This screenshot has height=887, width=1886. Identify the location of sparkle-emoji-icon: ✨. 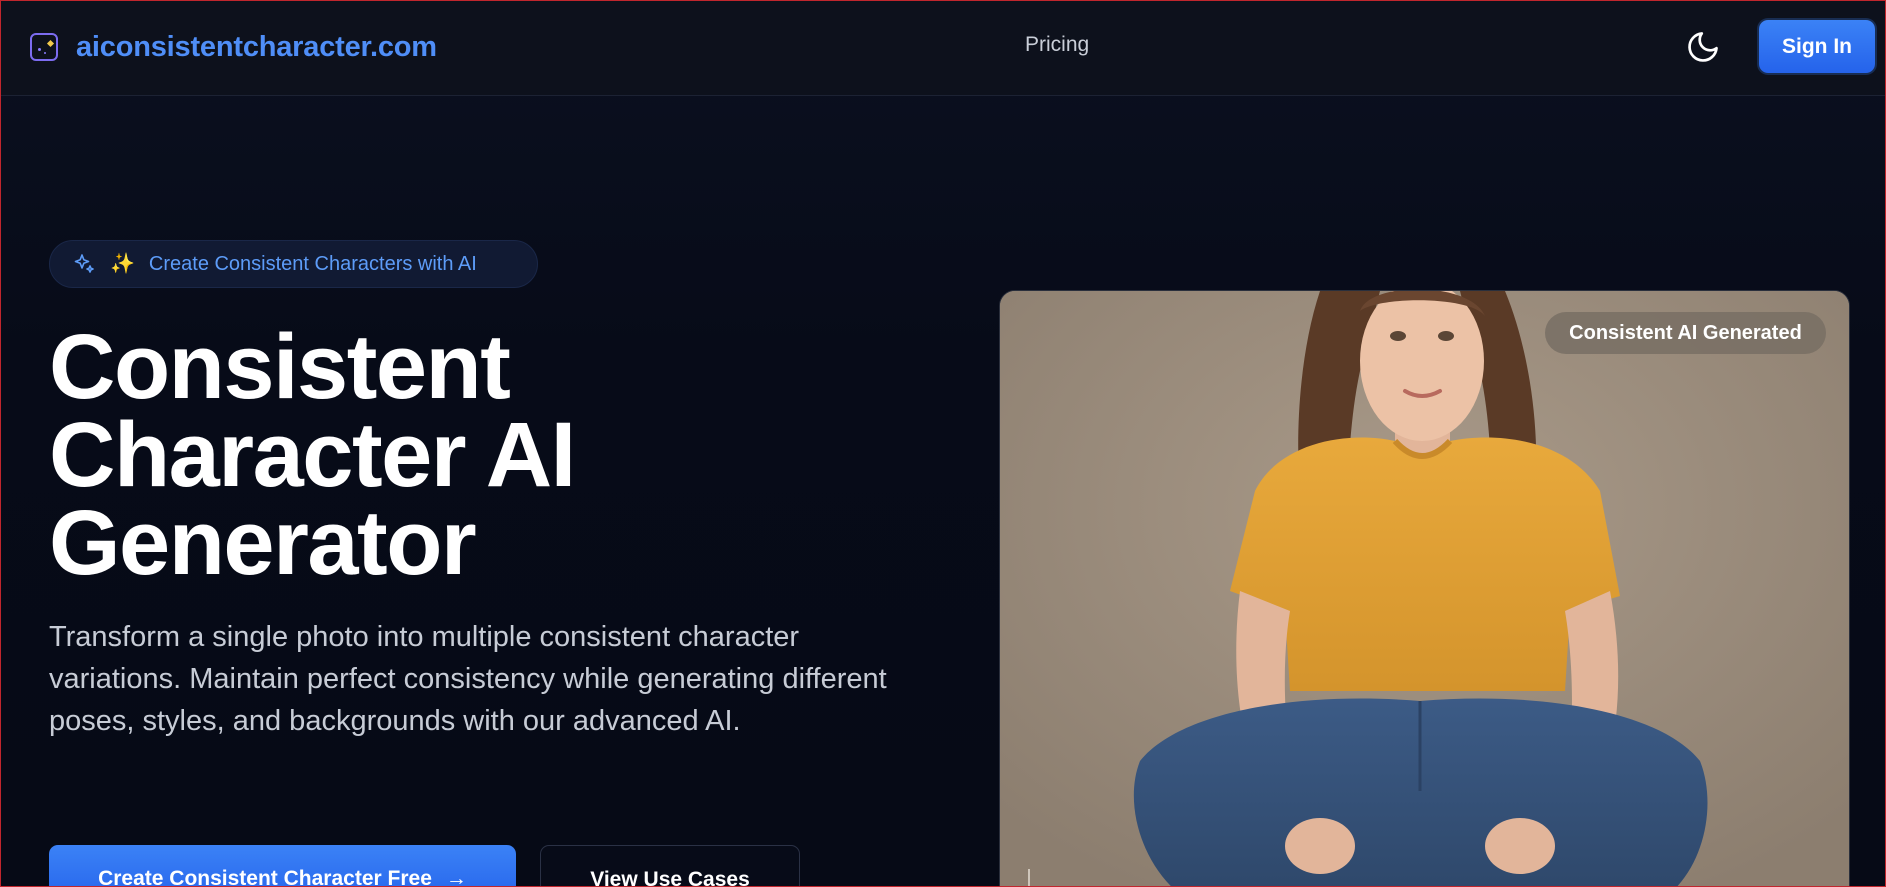
(122, 264).